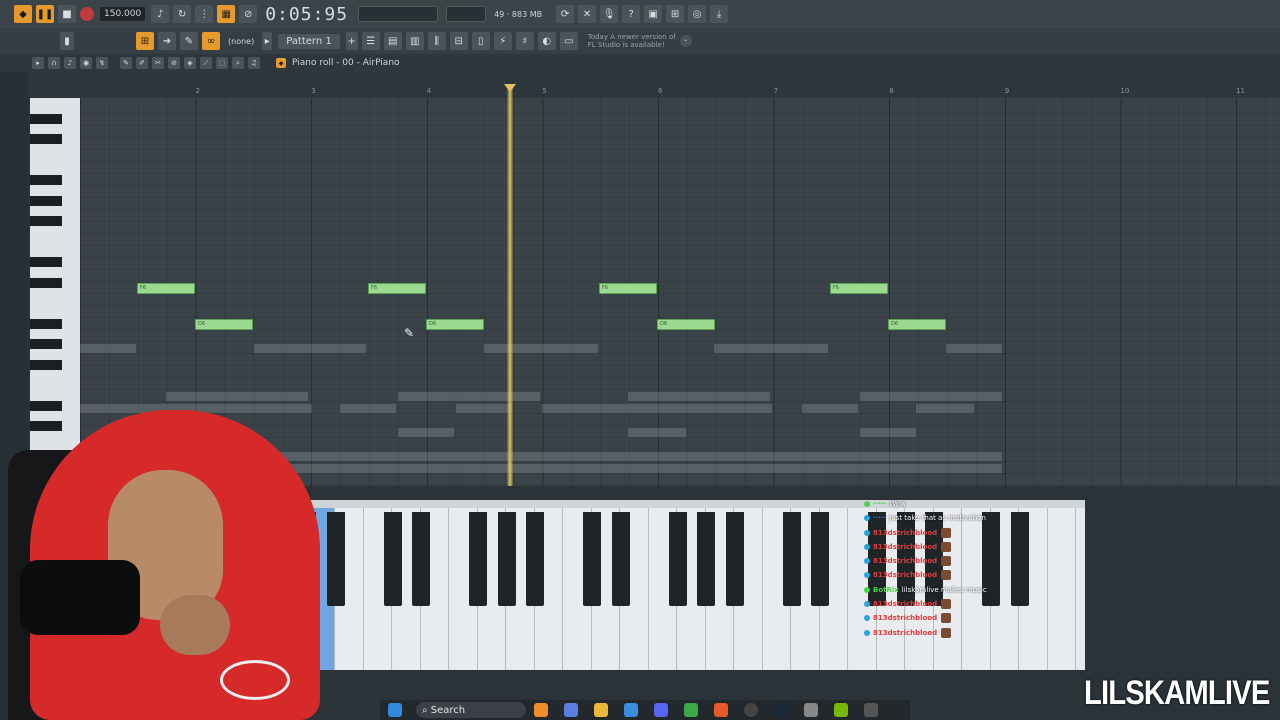 The image size is (1280, 720). I want to click on slice-icon: ⟋, so click(206, 63).